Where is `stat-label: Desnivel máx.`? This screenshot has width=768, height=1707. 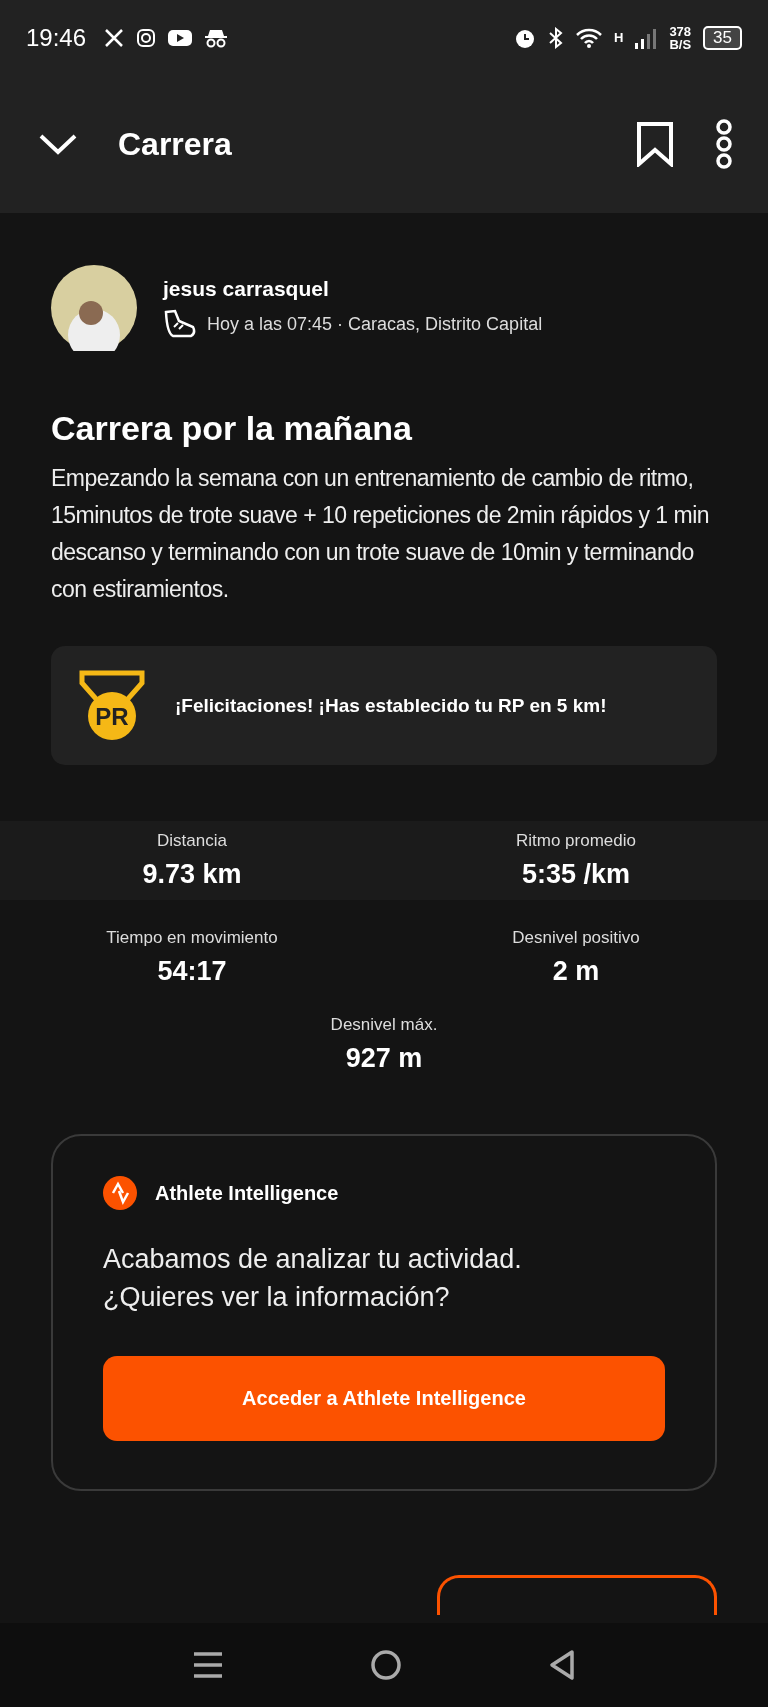 stat-label: Desnivel máx. is located at coordinates (384, 1025).